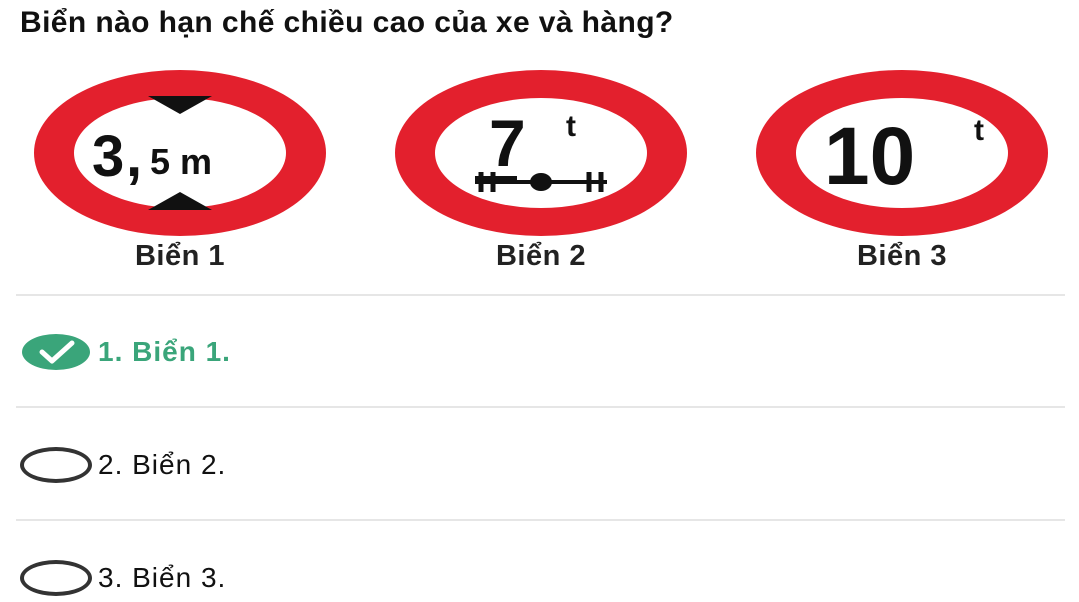  What do you see at coordinates (540, 465) in the screenshot?
I see `answer-option-2: 2. Biển 2.` at bounding box center [540, 465].